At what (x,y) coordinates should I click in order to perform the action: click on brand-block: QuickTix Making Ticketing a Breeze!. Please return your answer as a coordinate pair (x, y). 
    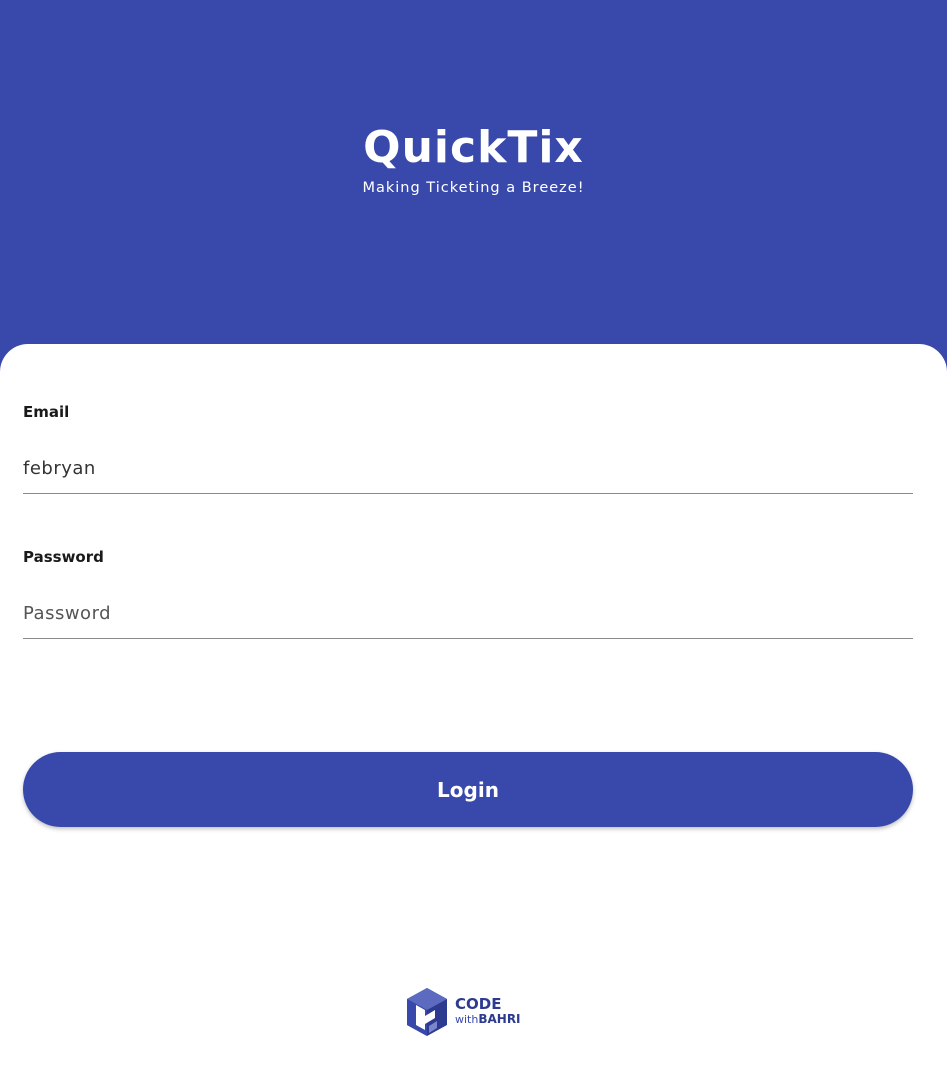
    Looking at the image, I should click on (473, 160).